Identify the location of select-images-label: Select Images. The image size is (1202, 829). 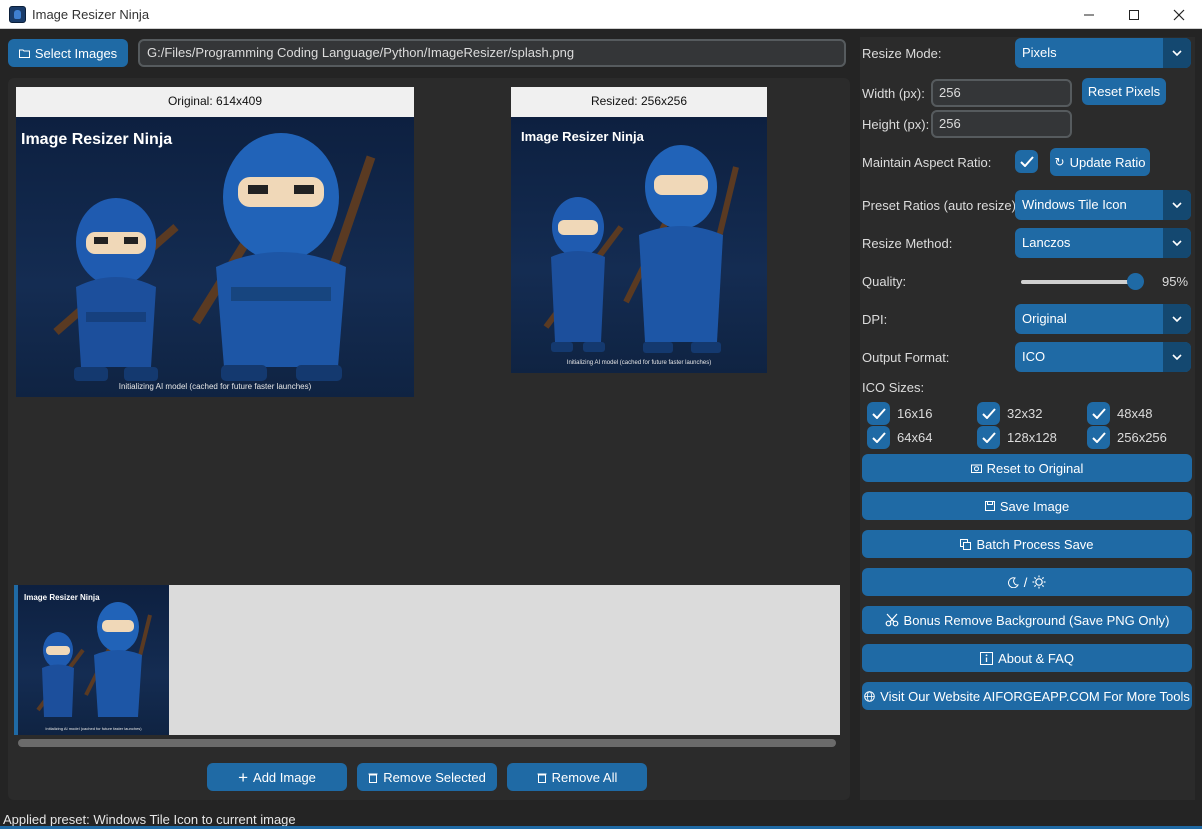
(76, 53).